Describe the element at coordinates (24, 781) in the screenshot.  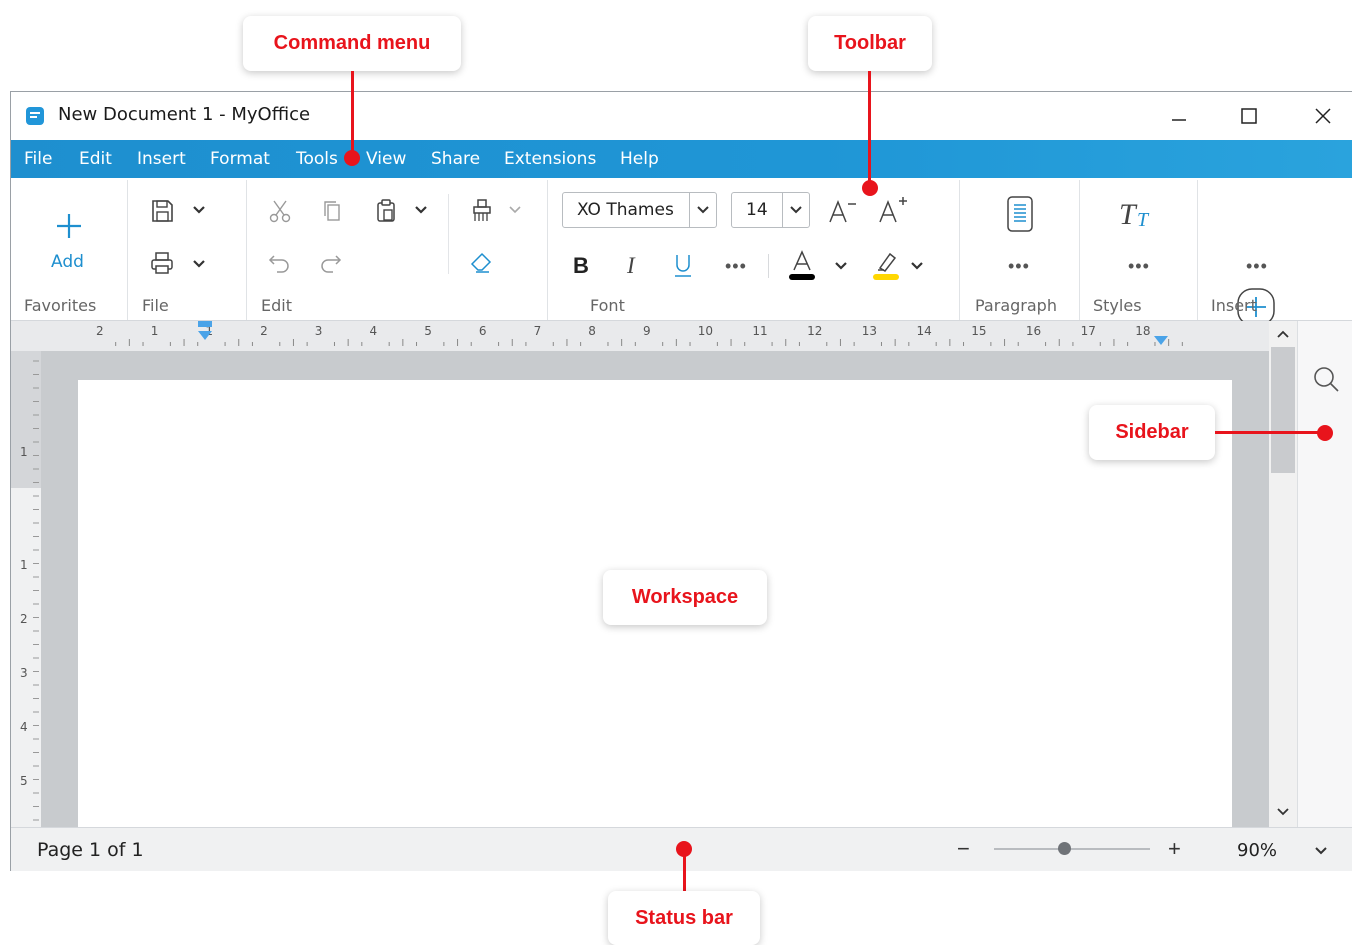
I see `ruler-label: 5` at that location.